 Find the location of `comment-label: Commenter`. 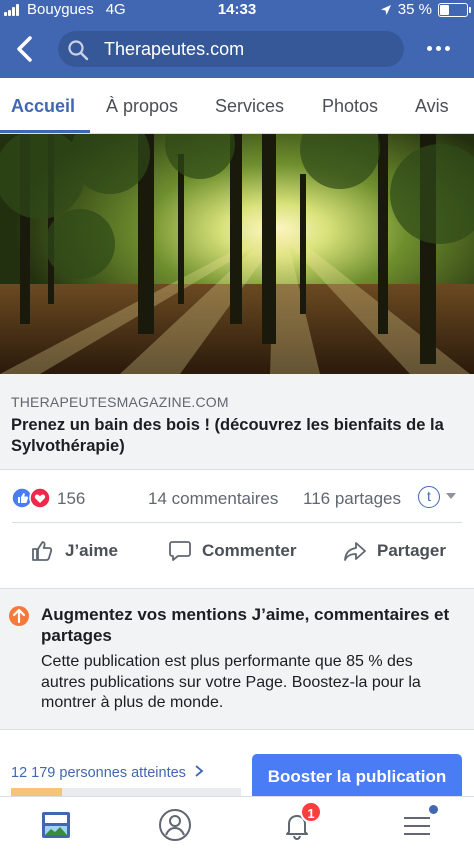

comment-label: Commenter is located at coordinates (249, 550).